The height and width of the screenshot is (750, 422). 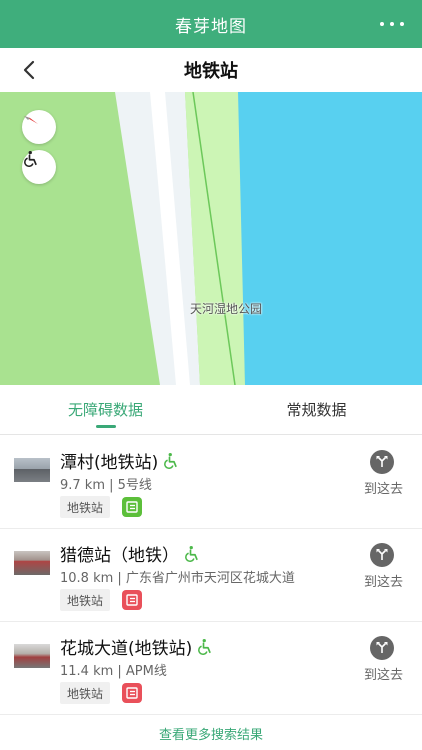 I want to click on app-title: 春芽地图, so click(x=211, y=26).